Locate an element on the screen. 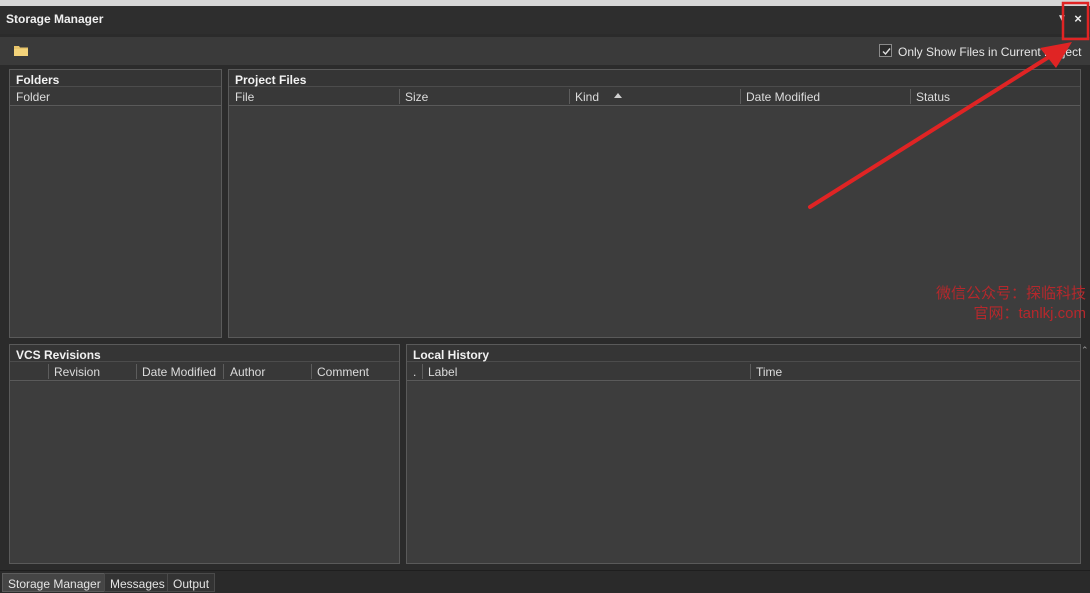  tab-output: Output is located at coordinates (191, 582).